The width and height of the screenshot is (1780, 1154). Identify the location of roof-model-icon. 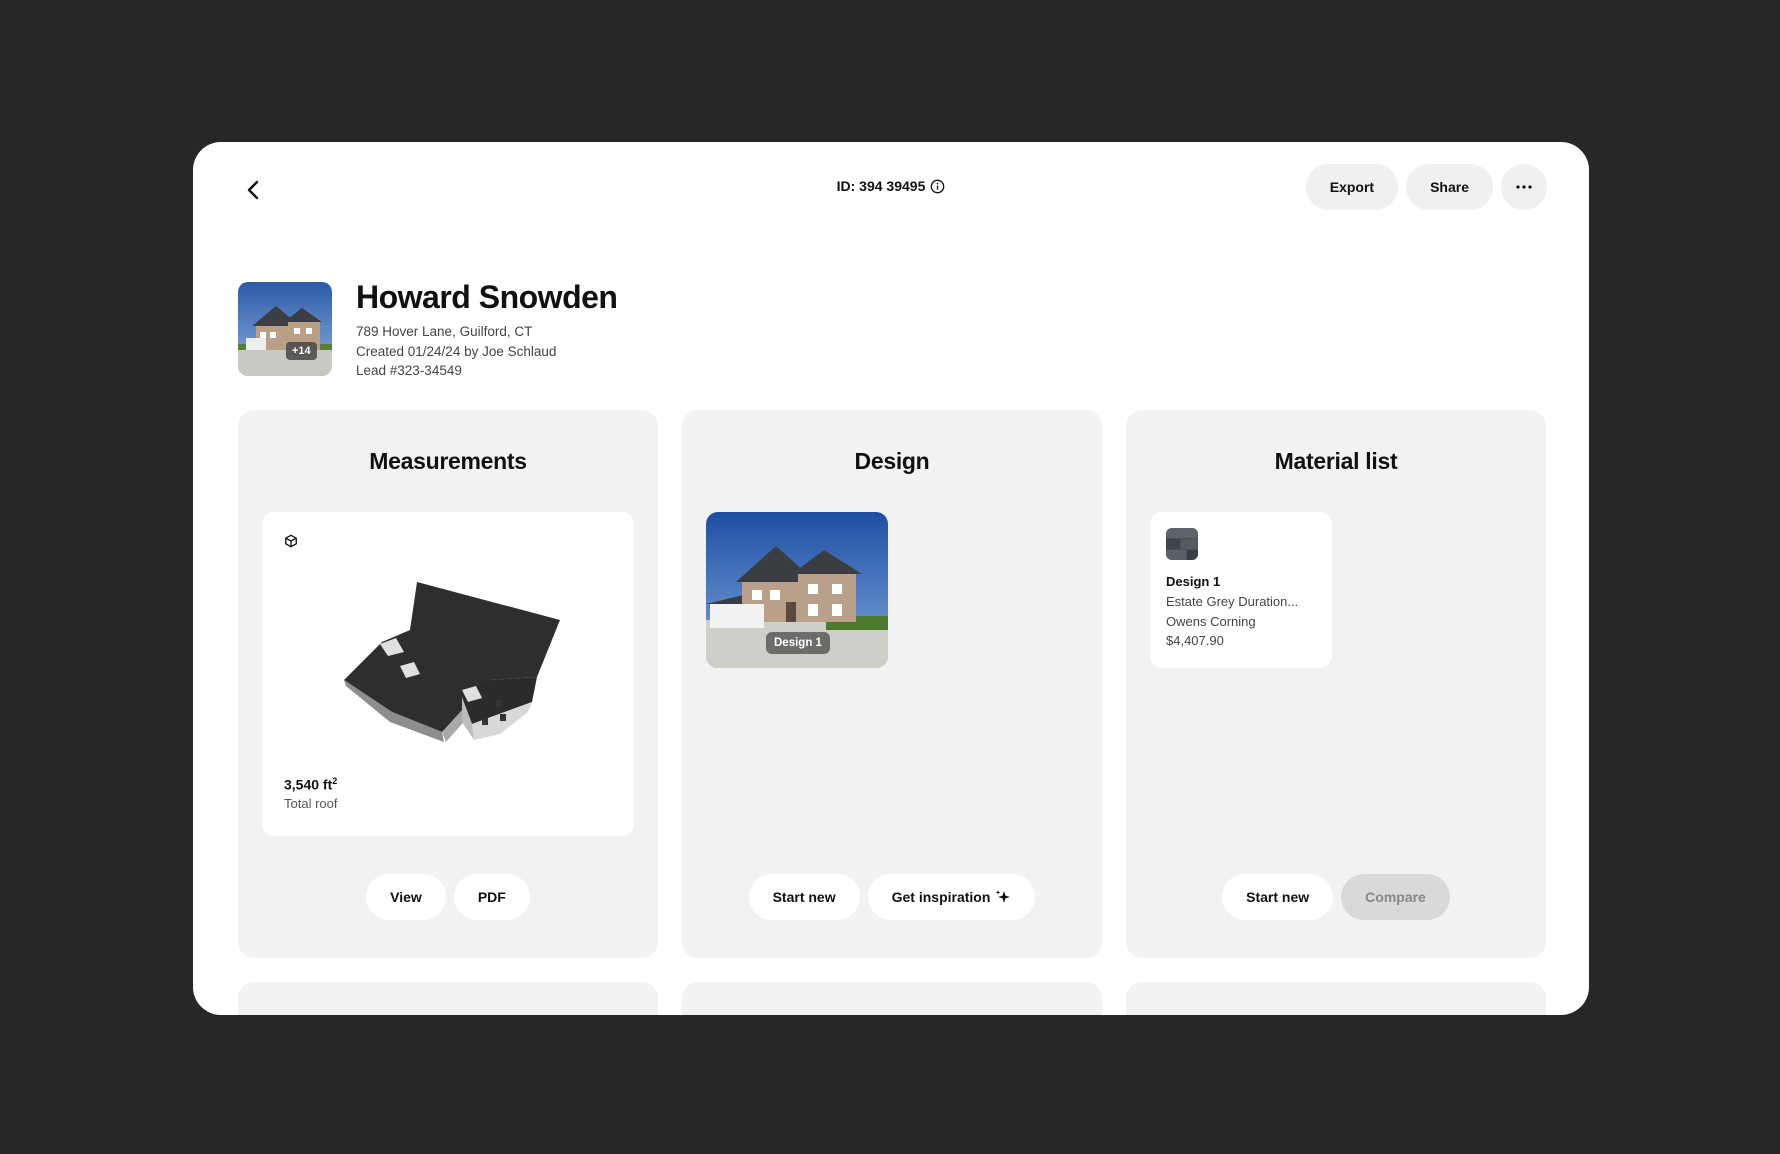
(452, 662).